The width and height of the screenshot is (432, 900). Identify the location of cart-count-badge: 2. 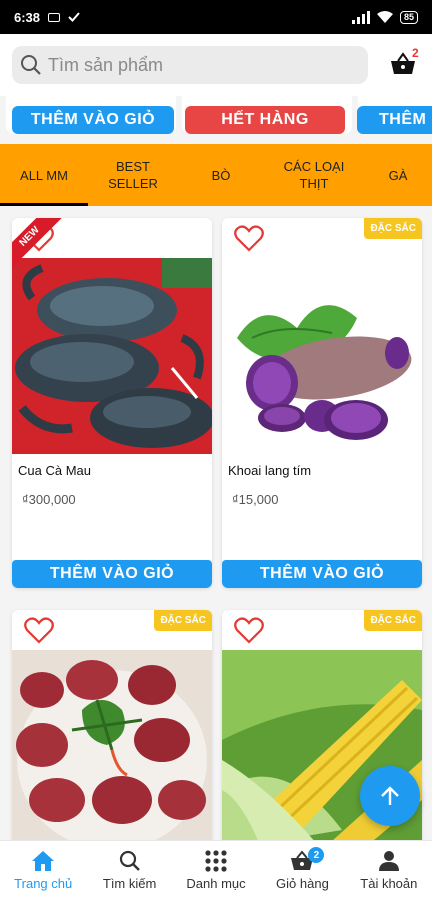
(415, 53).